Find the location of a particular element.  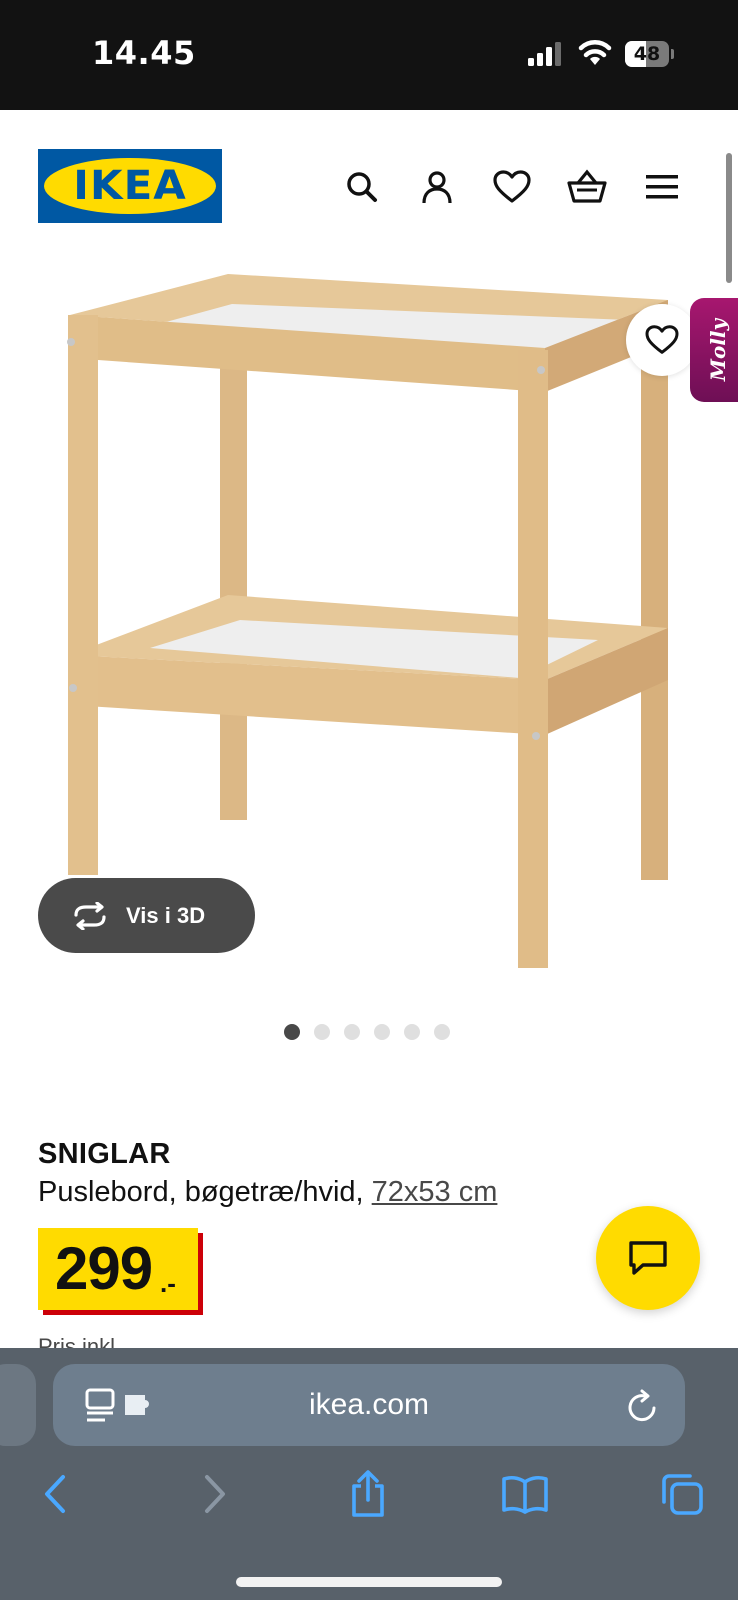

address-bar: ikea.com is located at coordinates (369, 1405).